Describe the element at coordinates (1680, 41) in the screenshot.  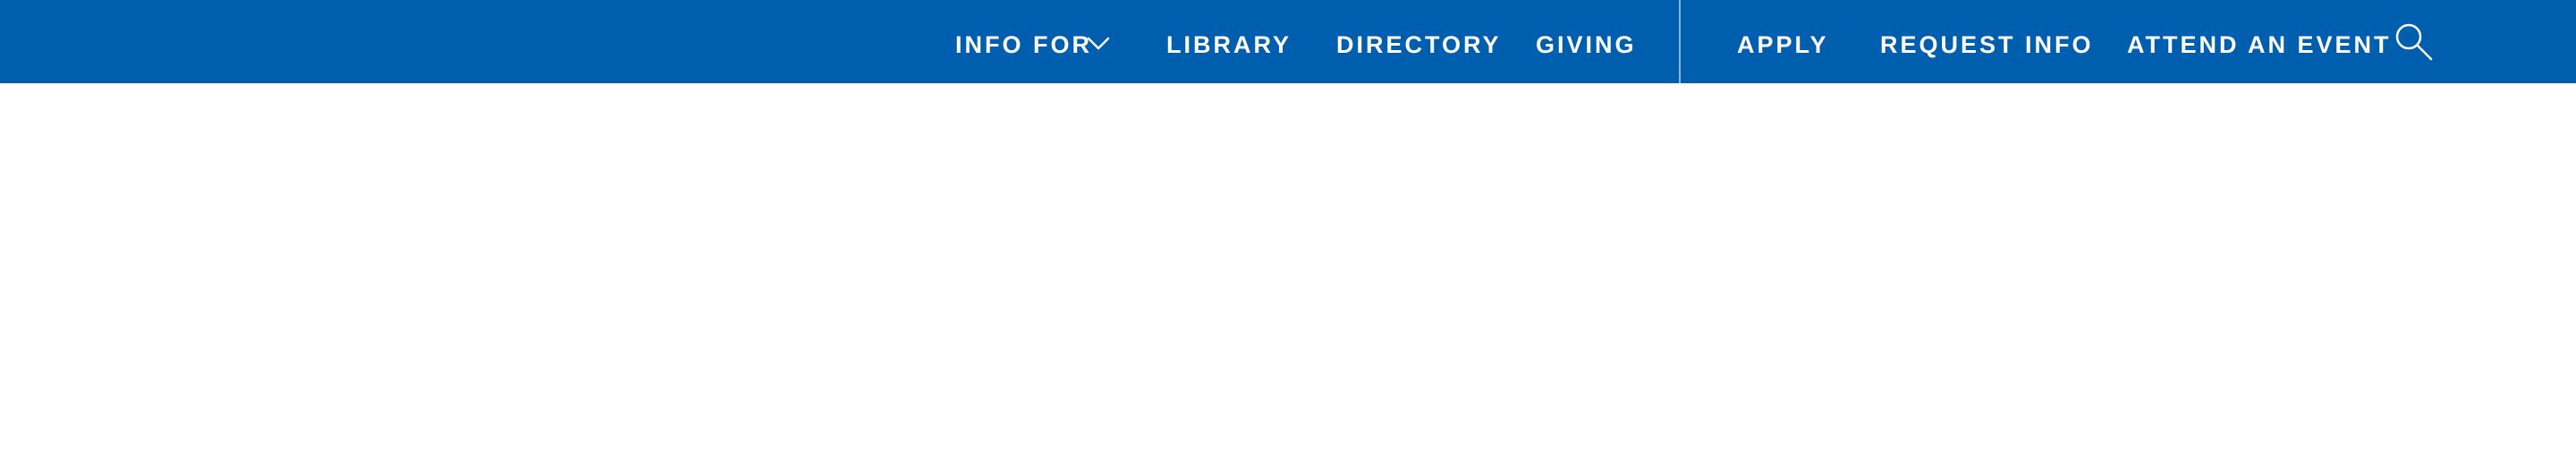
I see `nav-divider` at that location.